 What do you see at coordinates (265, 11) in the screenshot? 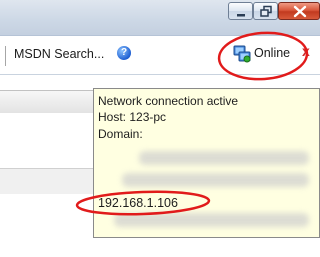
I see `restore-button` at bounding box center [265, 11].